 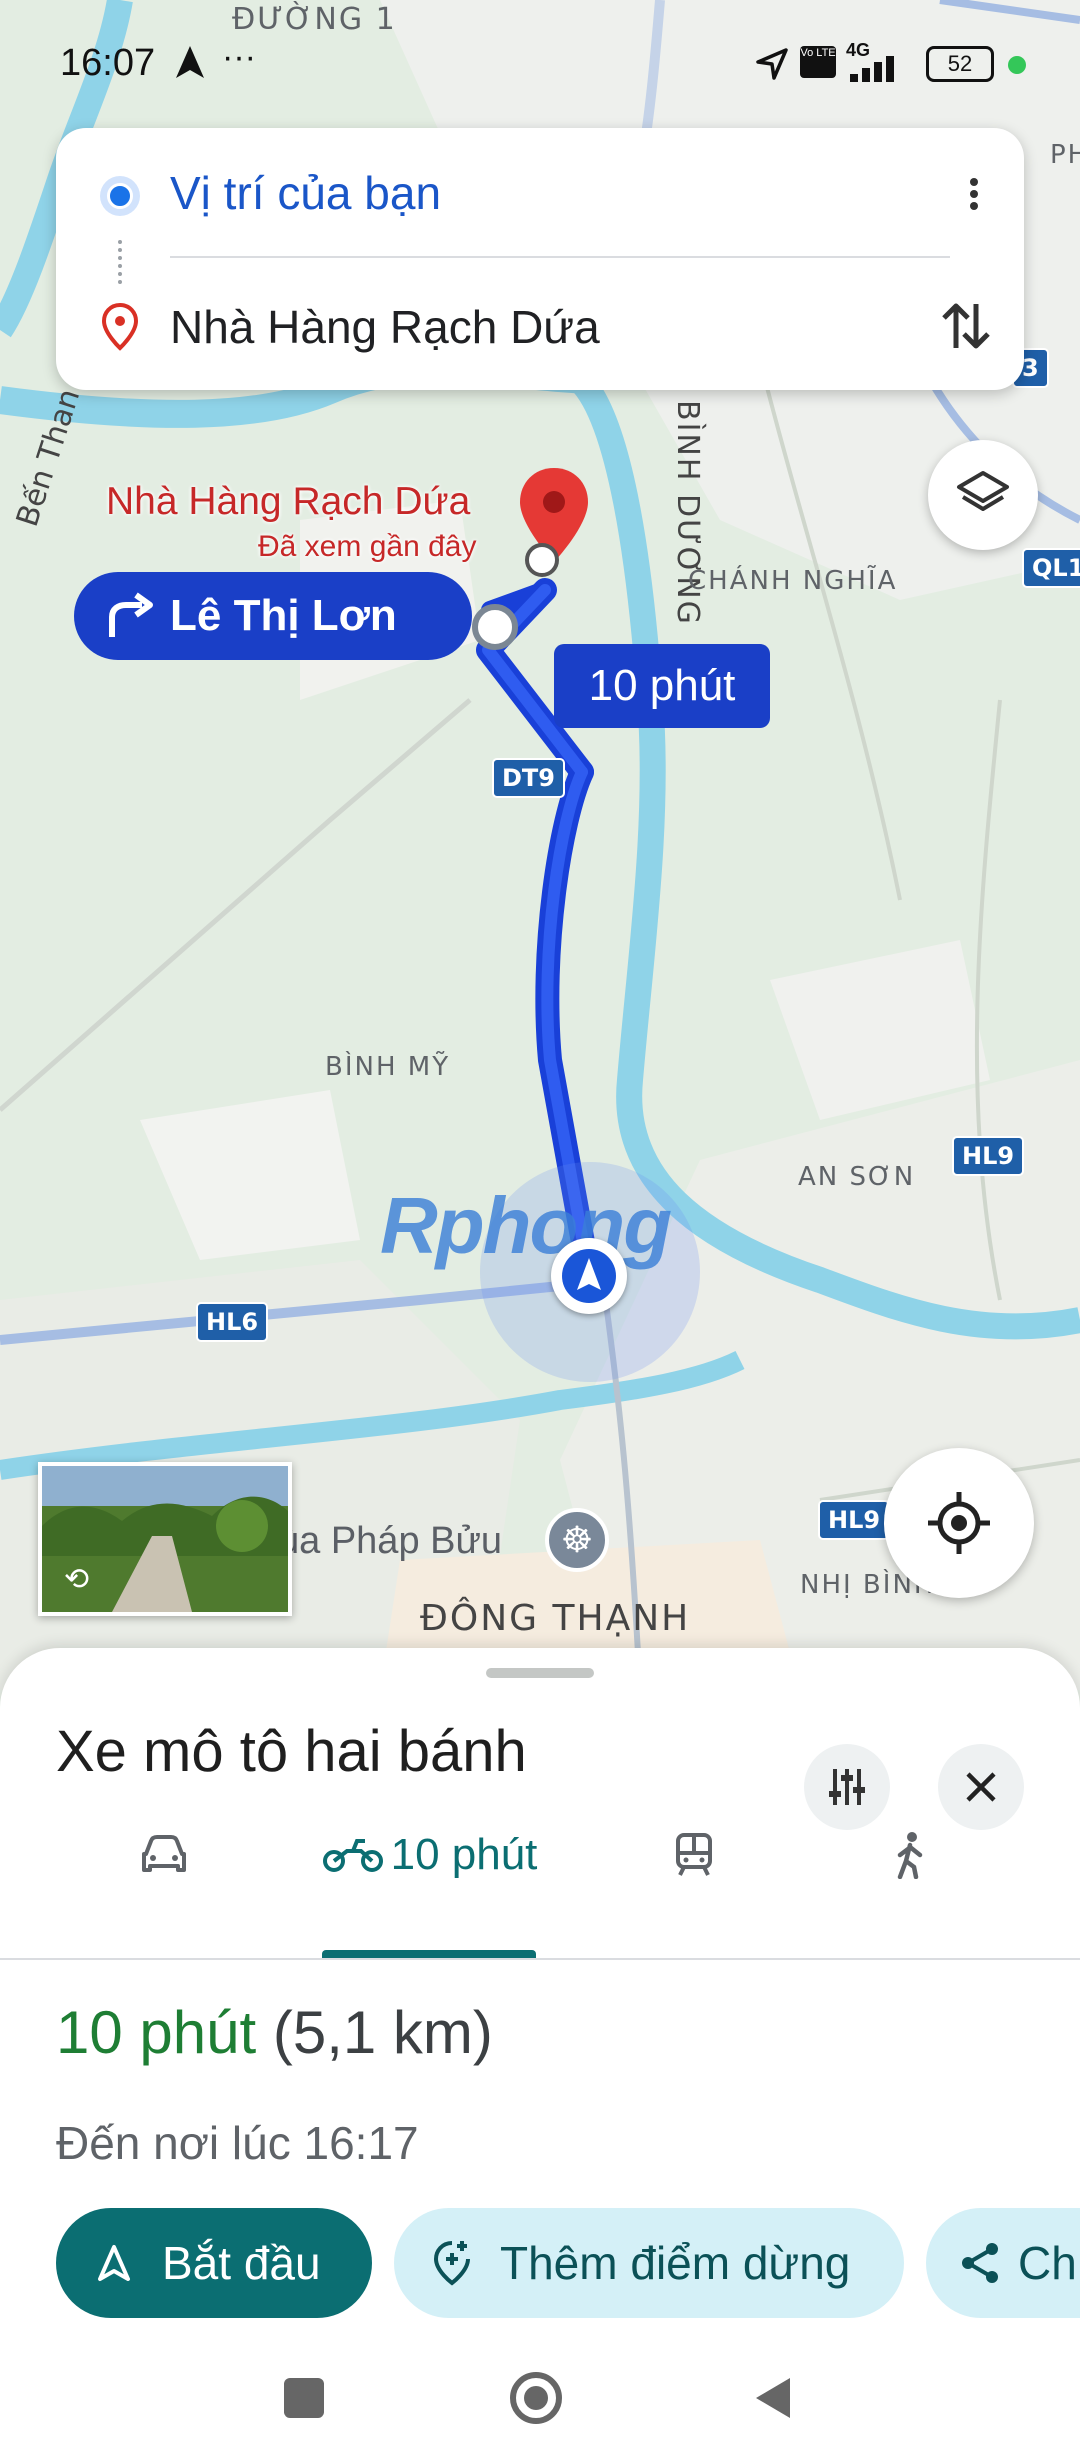 I want to click on tab-walk, so click(x=910, y=1855).